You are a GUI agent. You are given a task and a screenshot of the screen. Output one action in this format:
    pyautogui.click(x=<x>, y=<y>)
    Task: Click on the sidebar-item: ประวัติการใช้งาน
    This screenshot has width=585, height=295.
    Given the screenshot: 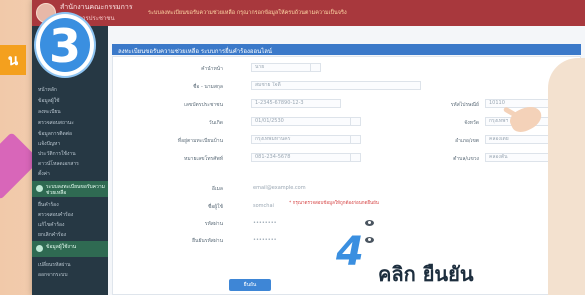 What is the action you would take?
    pyautogui.click(x=57, y=154)
    